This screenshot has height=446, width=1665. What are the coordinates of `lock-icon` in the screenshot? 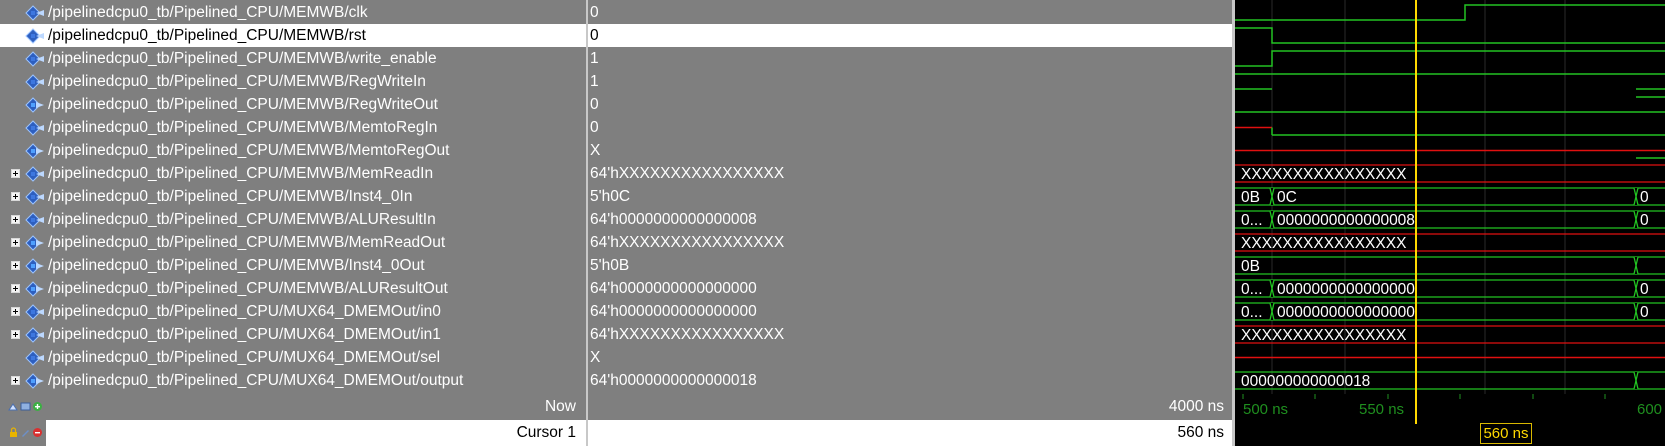 It's located at (13, 432).